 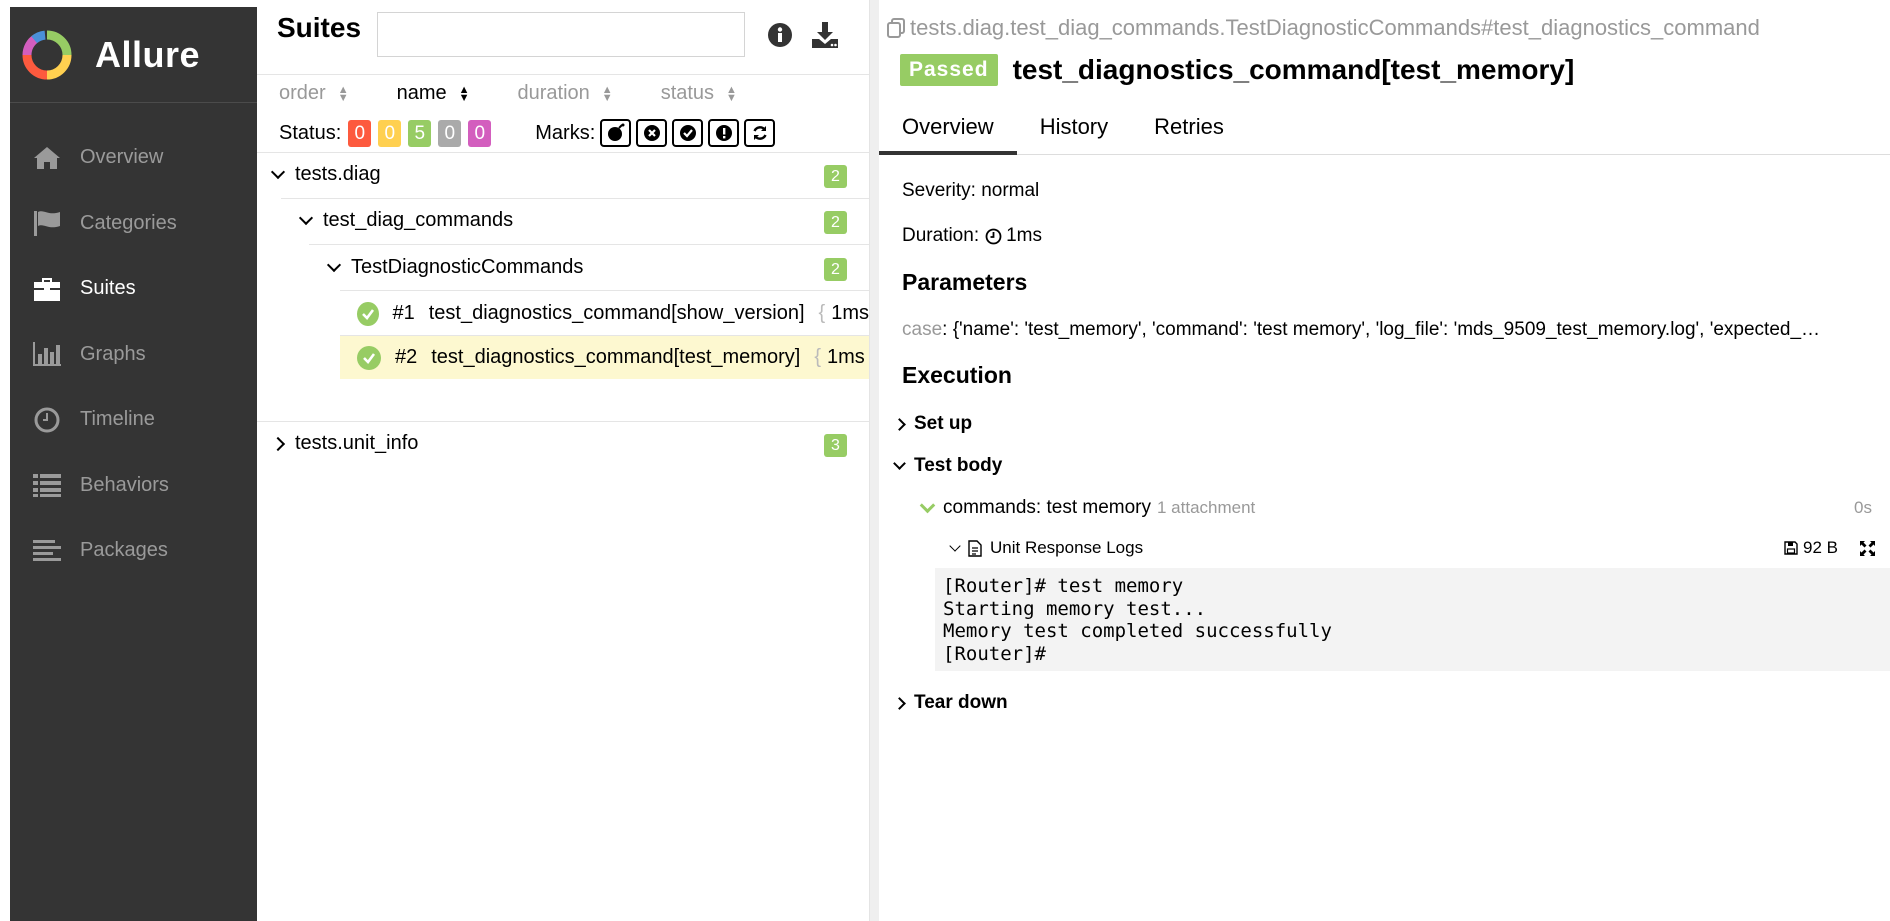 I want to click on group-count-badge: 3, so click(x=835, y=445).